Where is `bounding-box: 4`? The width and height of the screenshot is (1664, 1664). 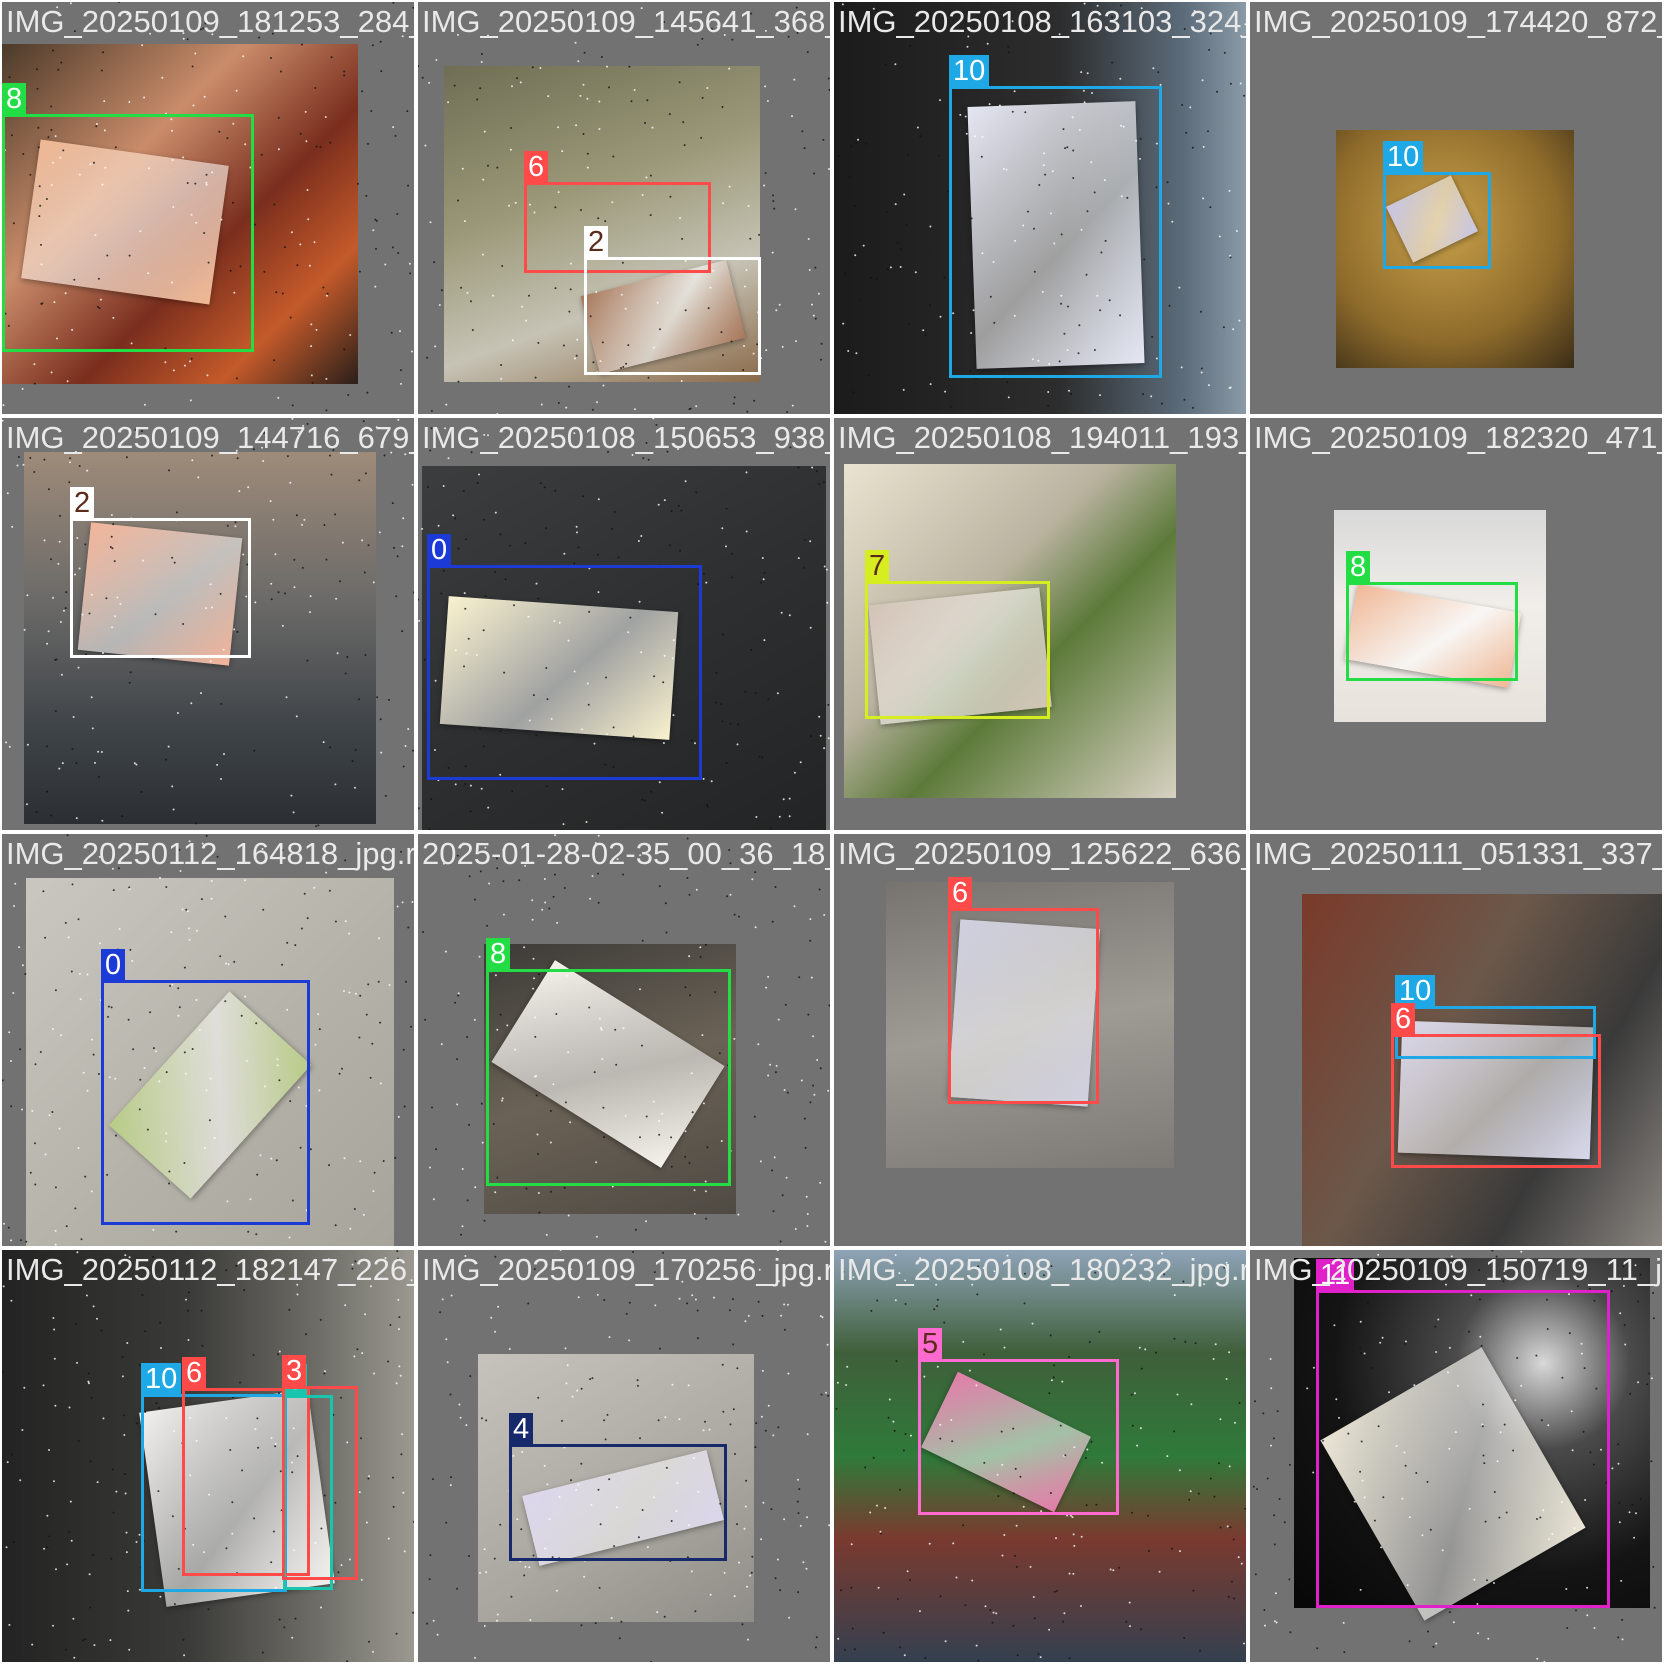
bounding-box: 4 is located at coordinates (618, 1487).